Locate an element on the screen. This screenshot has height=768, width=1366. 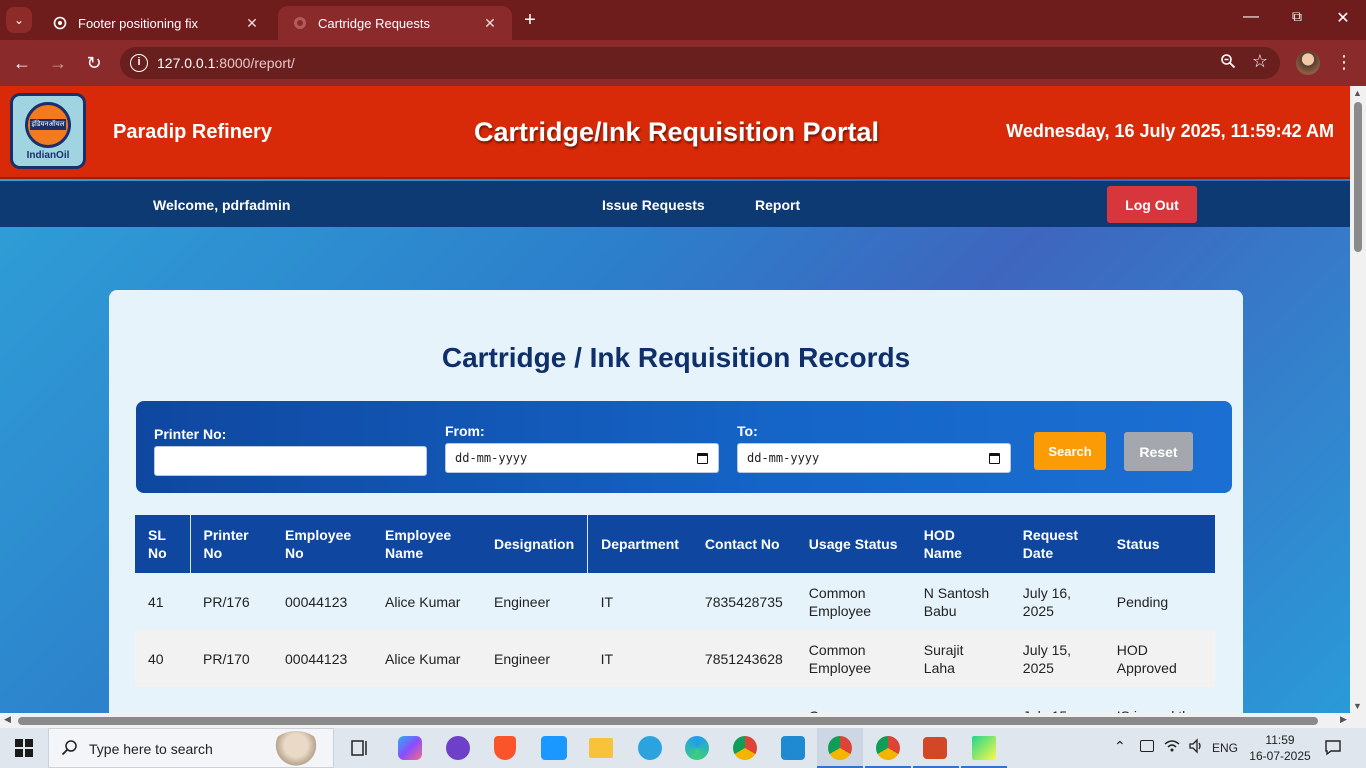
tab-cartridge-requests: Cartridge Requests ✕ is located at coordinates (395, 23).